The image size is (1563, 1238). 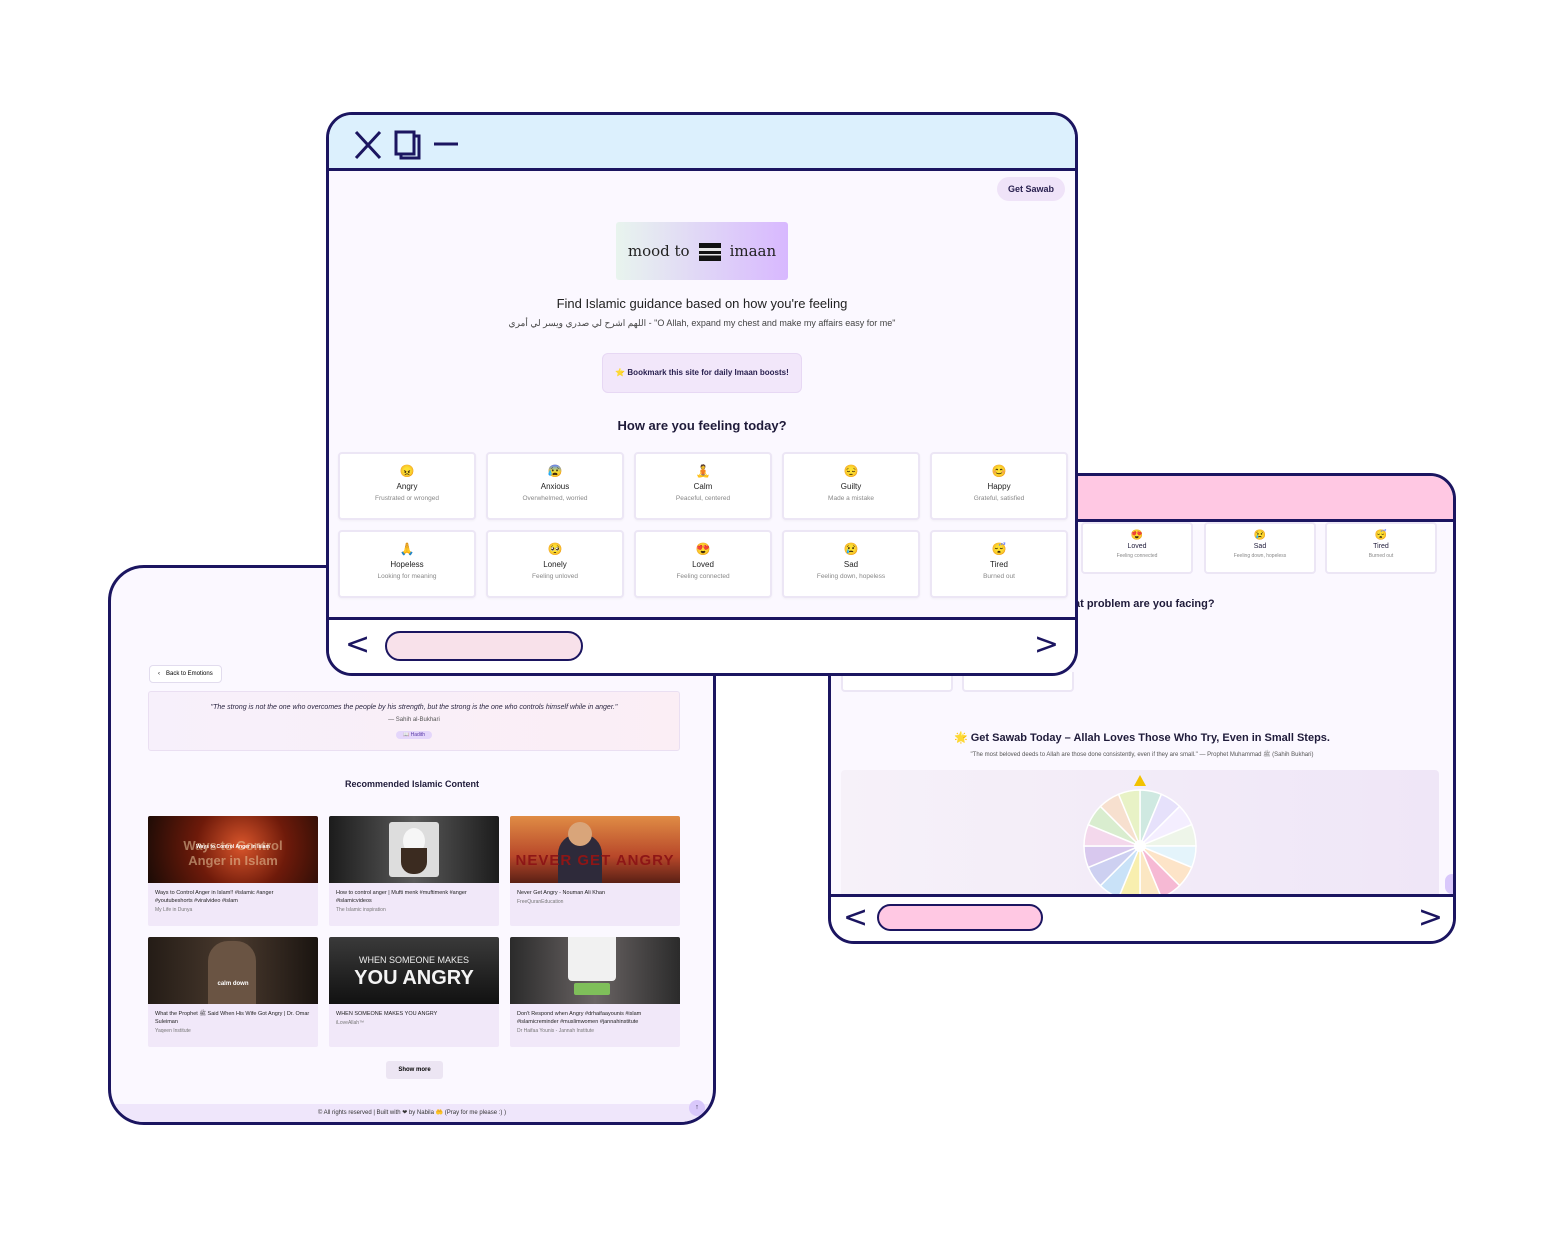 I want to click on get-sawab-button: Get Sawab, so click(x=1030, y=189).